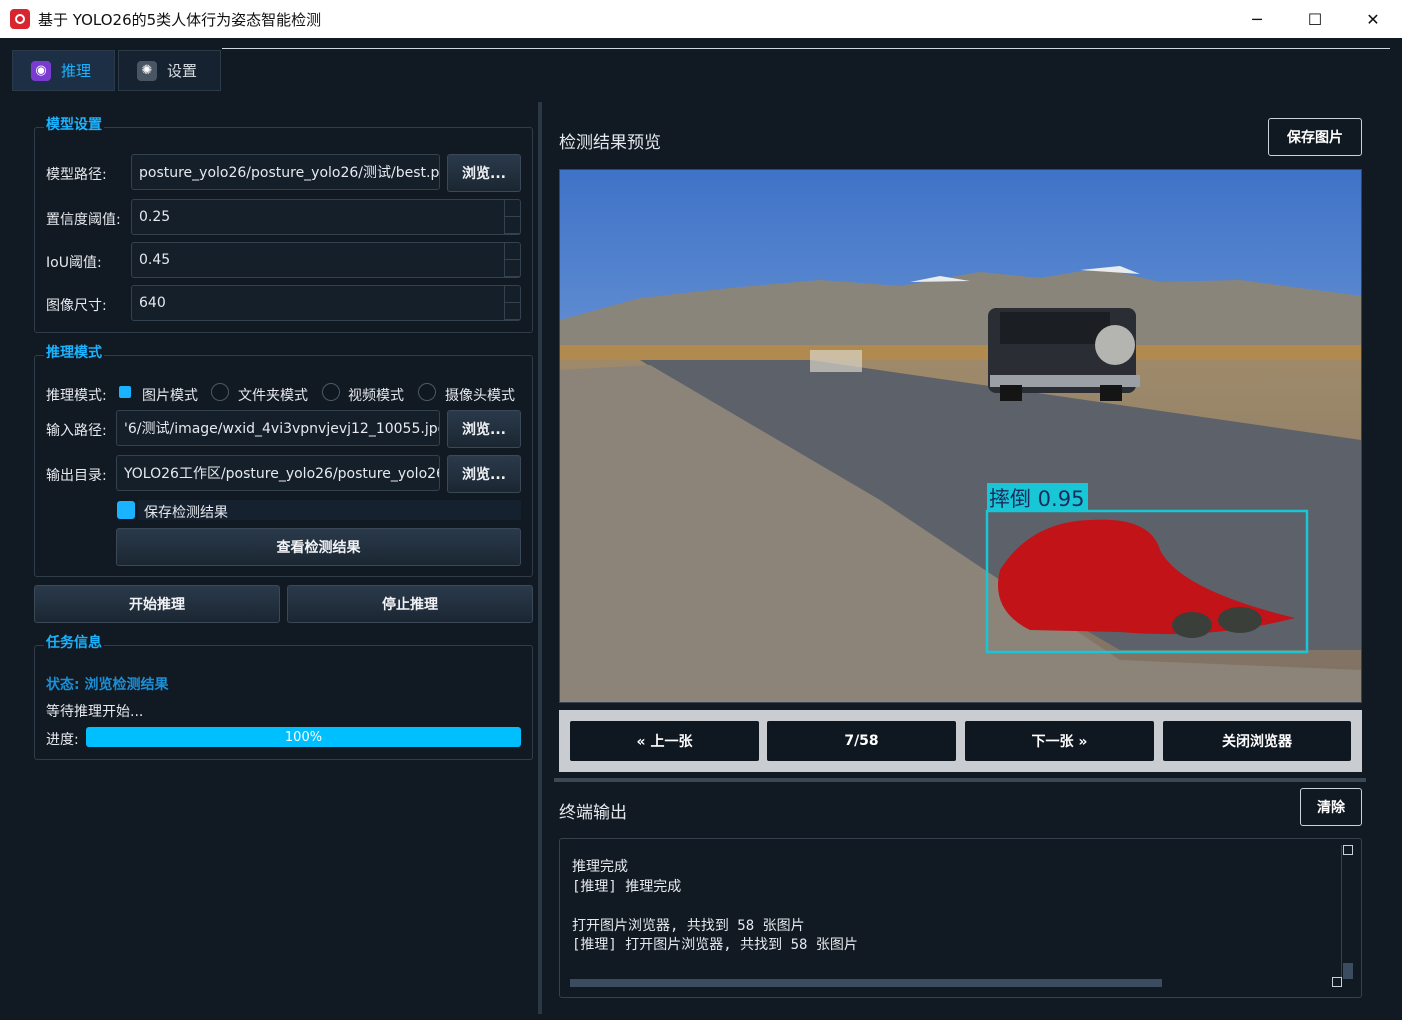 The width and height of the screenshot is (1402, 1020). What do you see at coordinates (593, 813) in the screenshot?
I see `terminal-title: 终端输出` at bounding box center [593, 813].